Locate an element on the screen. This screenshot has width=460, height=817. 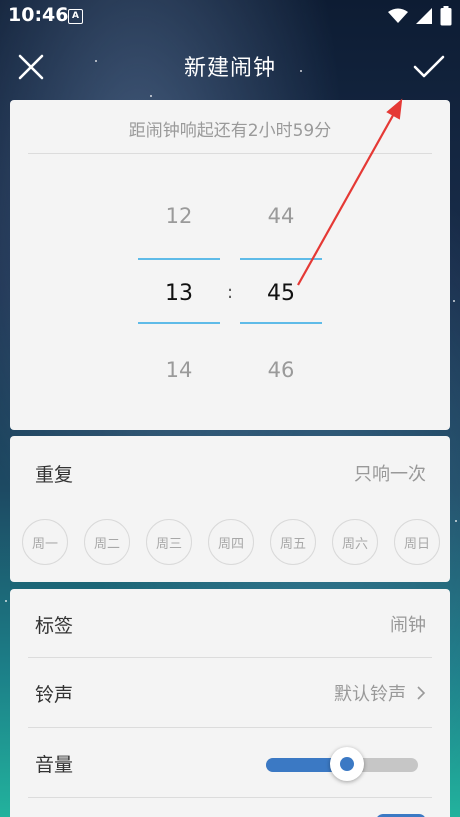
ringtone-label: 铃声 is located at coordinates (54, 695).